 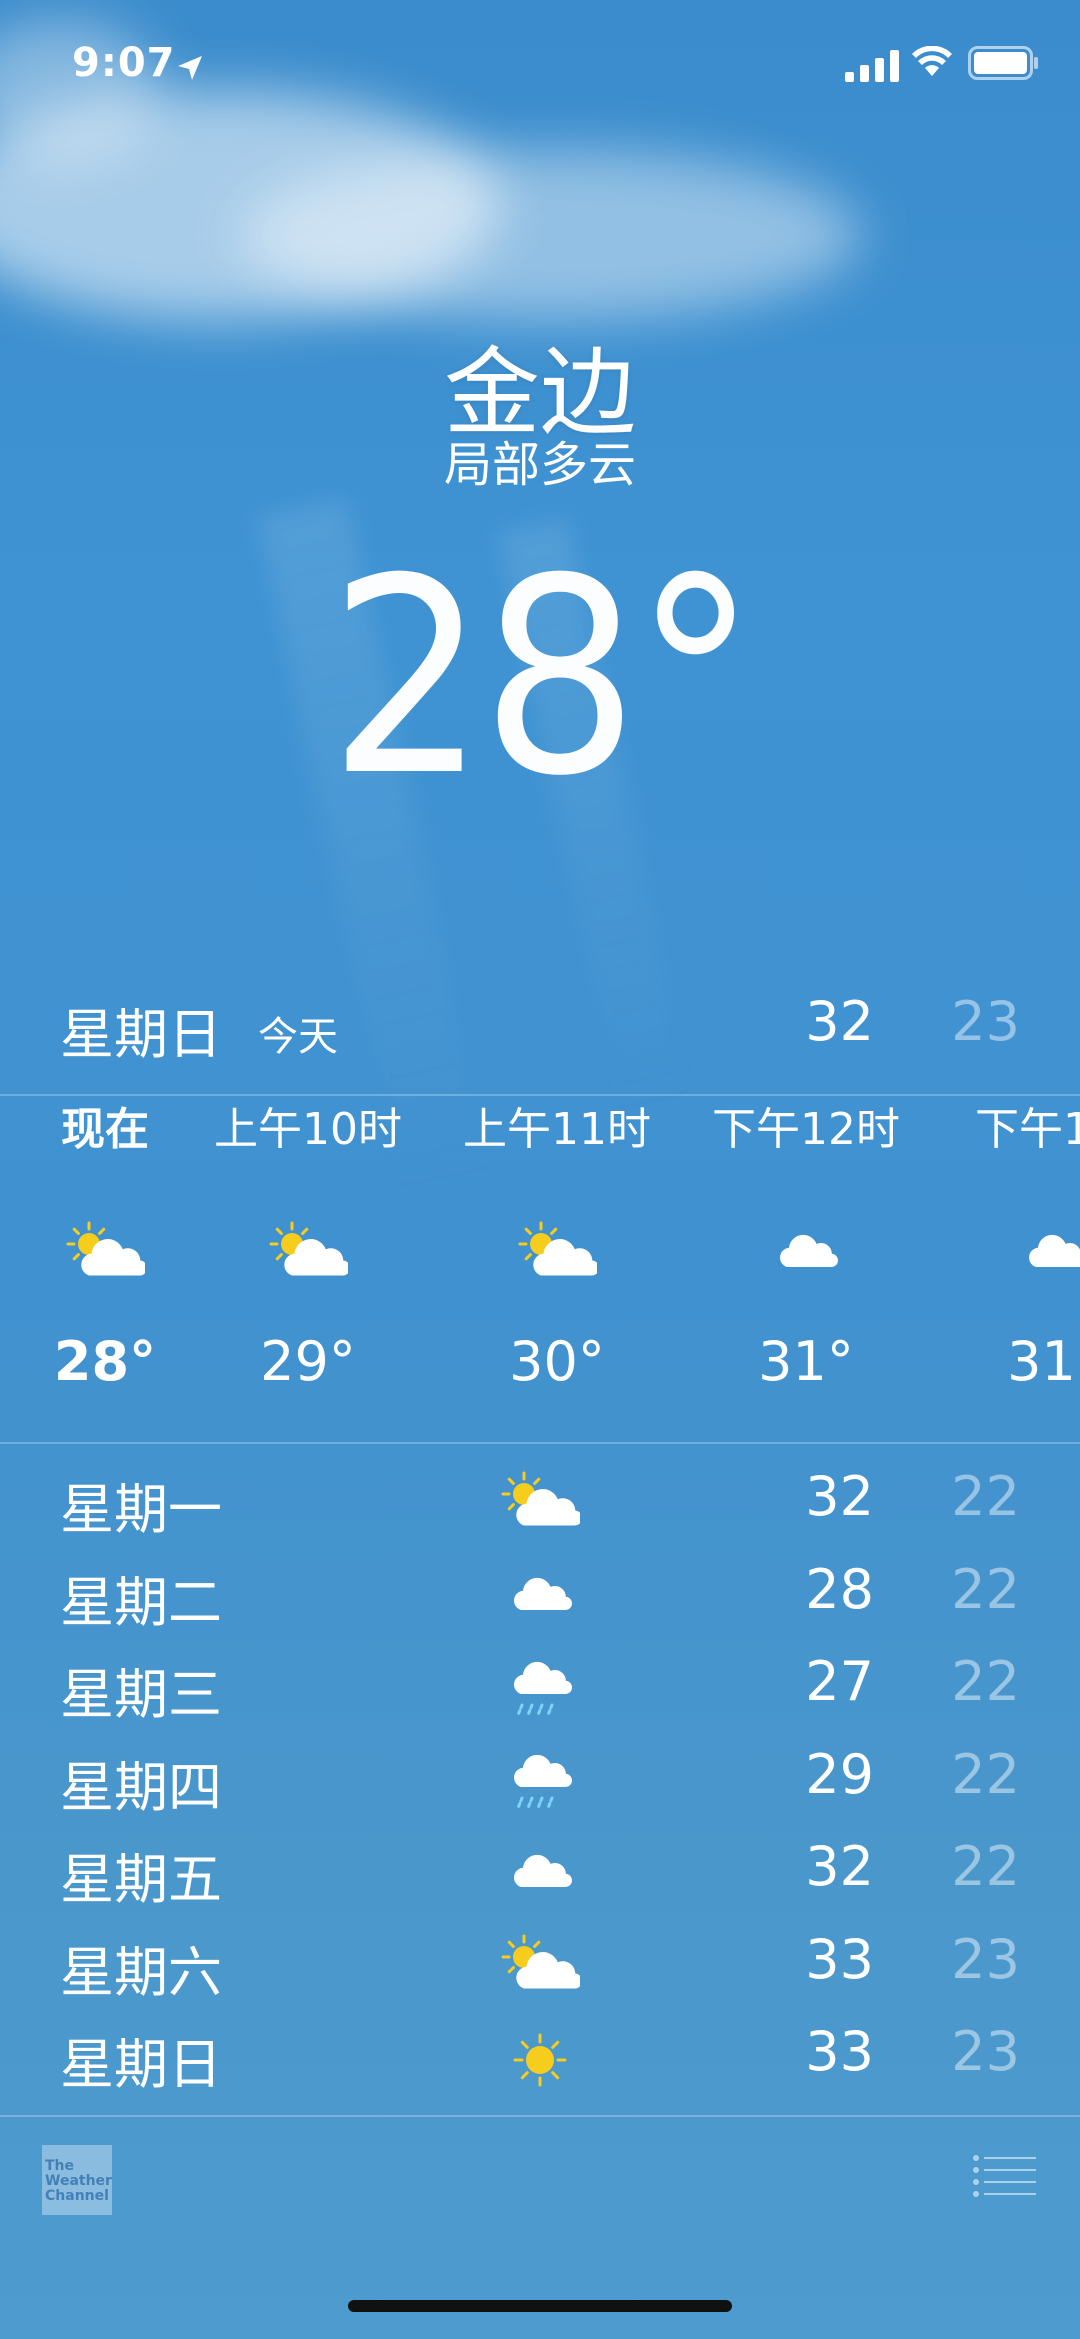 I want to click on daily-day-name: 星期五, so click(x=141, y=1879).